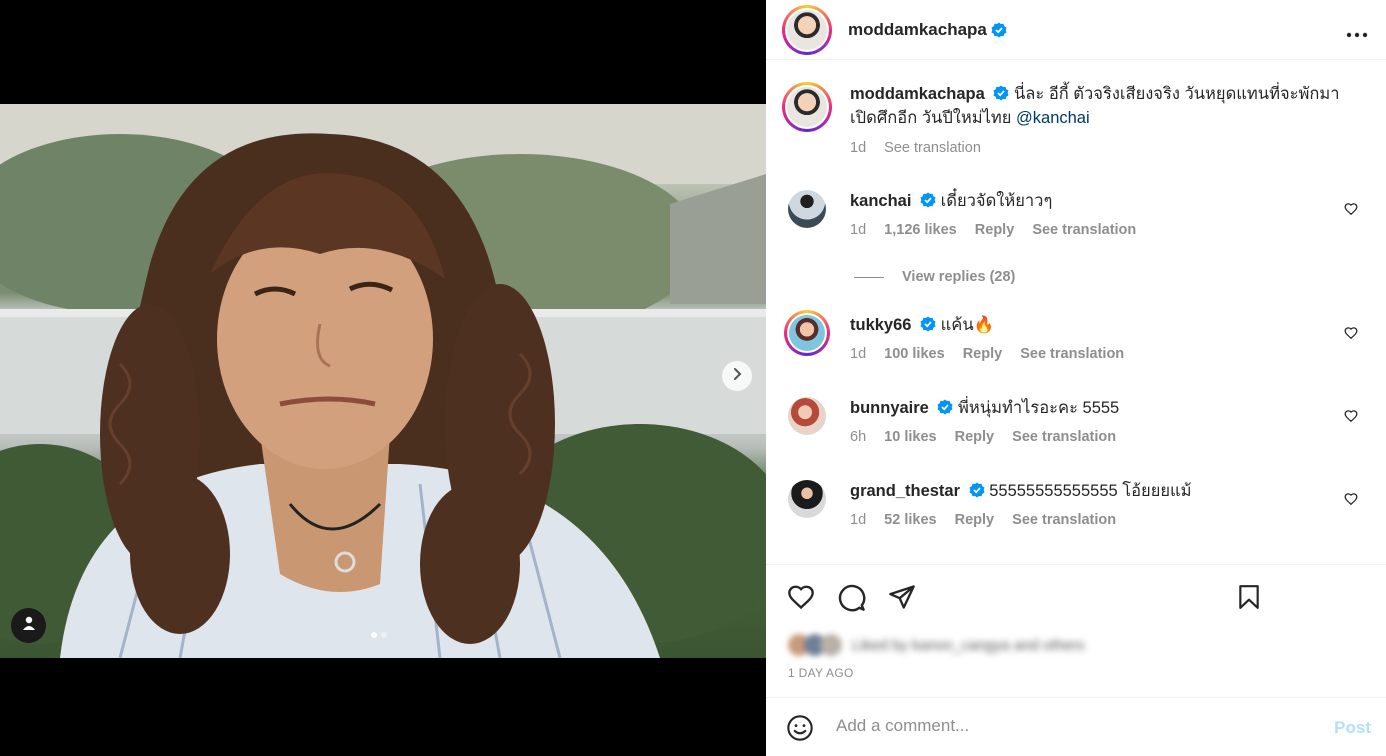 The height and width of the screenshot is (756, 1386). I want to click on commenter-username: grand_thestar, so click(905, 491).